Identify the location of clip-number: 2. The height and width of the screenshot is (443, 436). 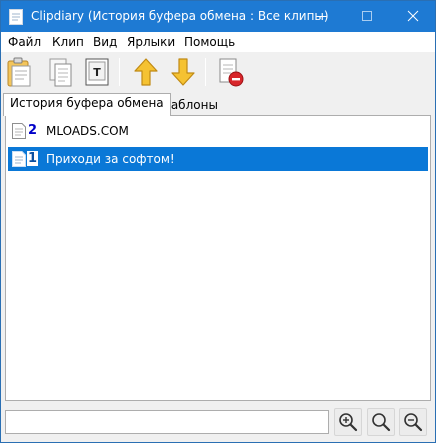
(33, 130).